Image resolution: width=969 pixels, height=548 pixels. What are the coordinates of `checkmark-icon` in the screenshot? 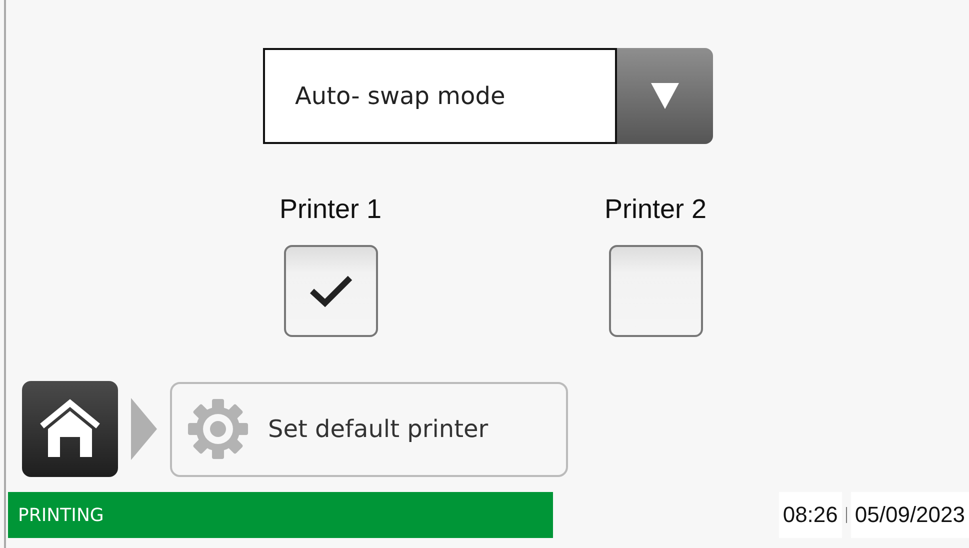 It's located at (330, 291).